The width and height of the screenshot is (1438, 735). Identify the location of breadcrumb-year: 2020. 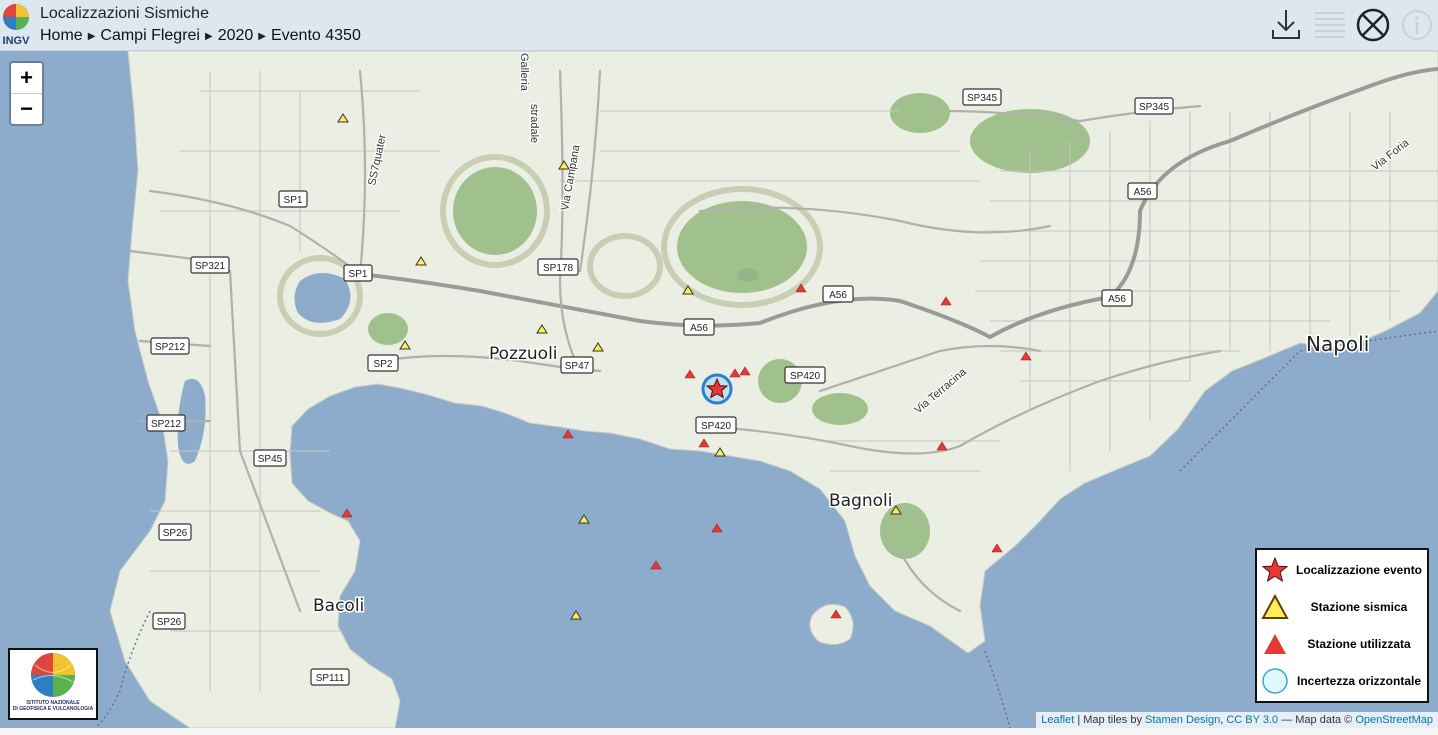
(236, 35).